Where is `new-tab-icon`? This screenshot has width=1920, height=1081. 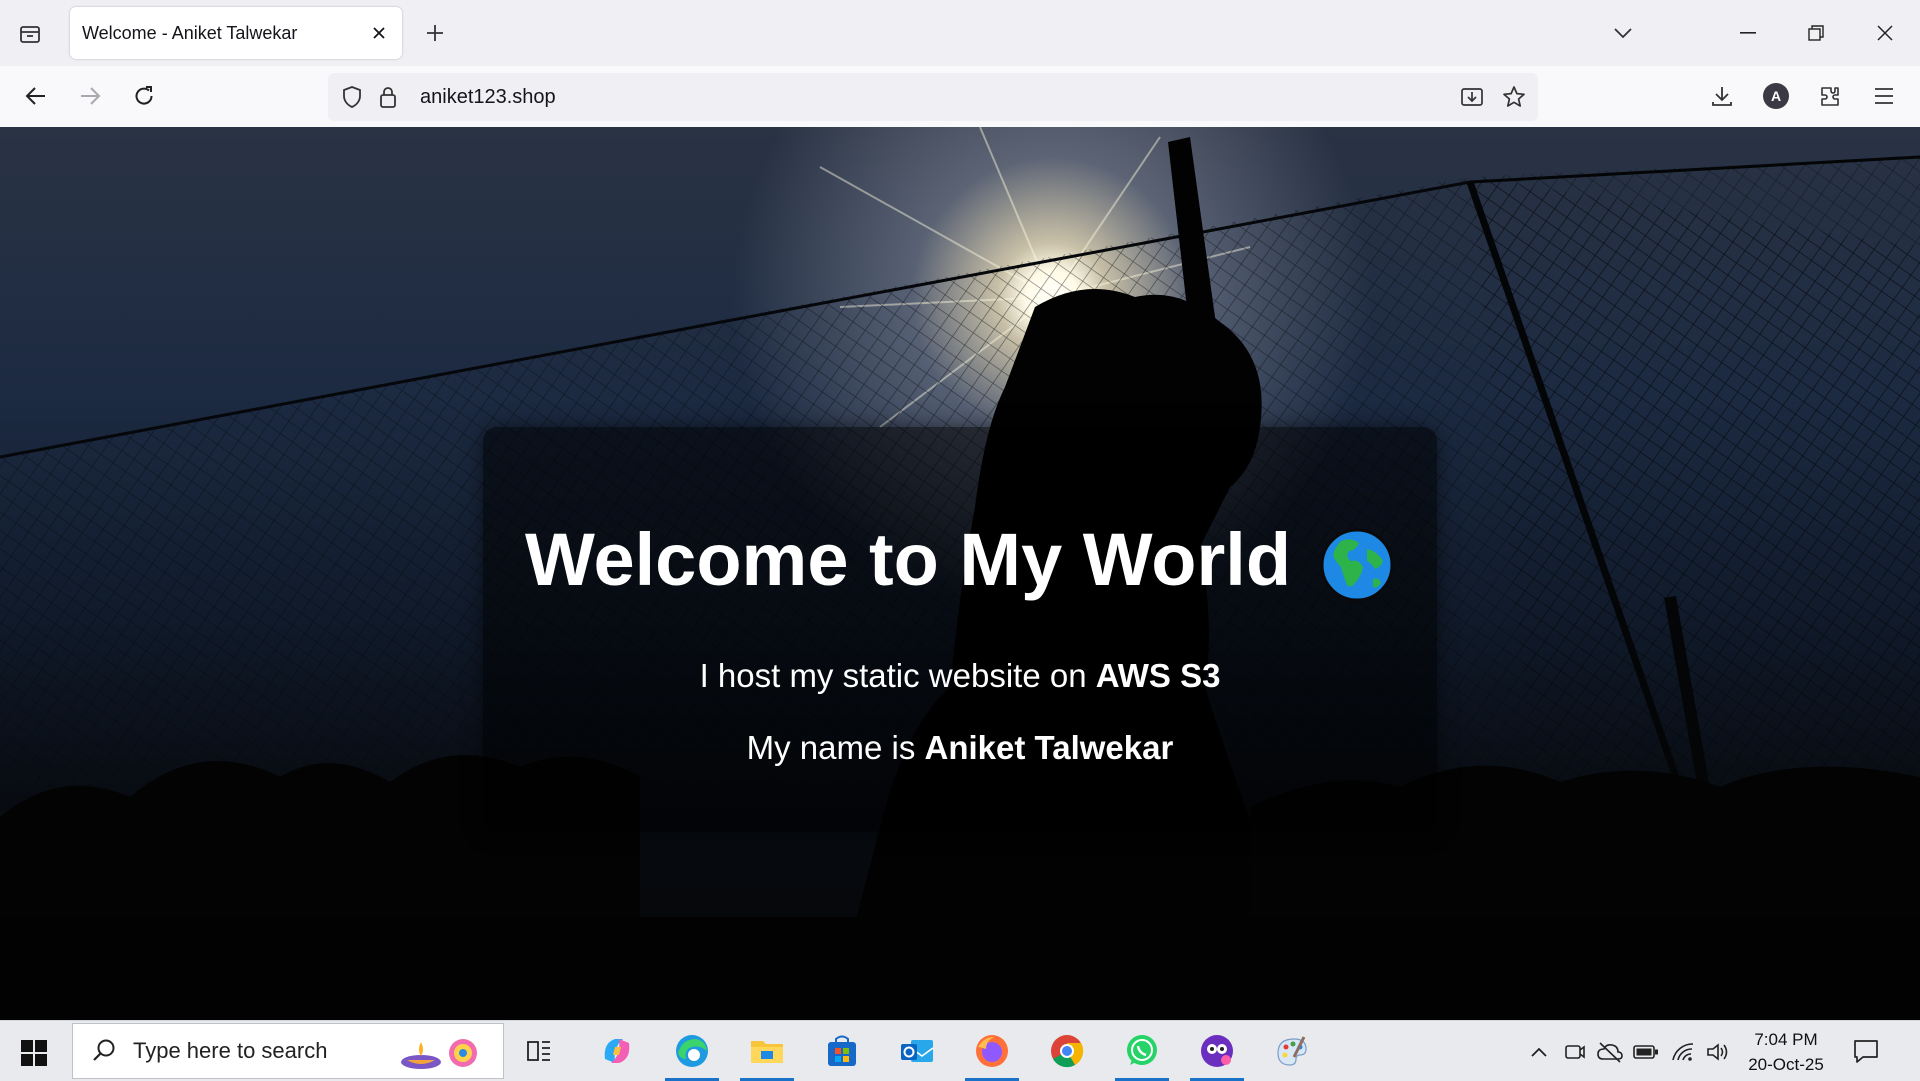
new-tab-icon is located at coordinates (435, 33).